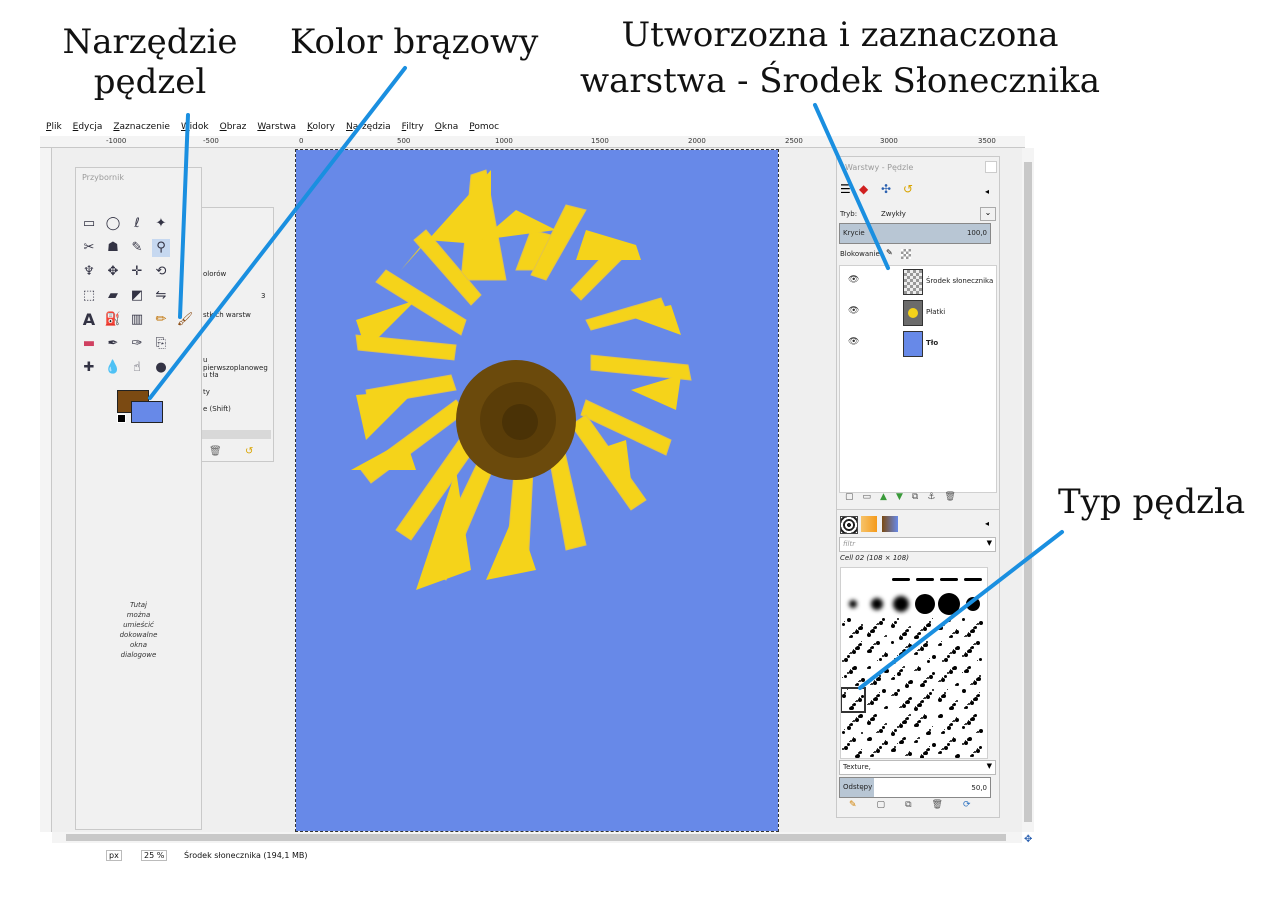 Image resolution: width=1263 pixels, height=900 pixels. What do you see at coordinates (89, 296) in the screenshot?
I see `scale-icon: ⬚` at bounding box center [89, 296].